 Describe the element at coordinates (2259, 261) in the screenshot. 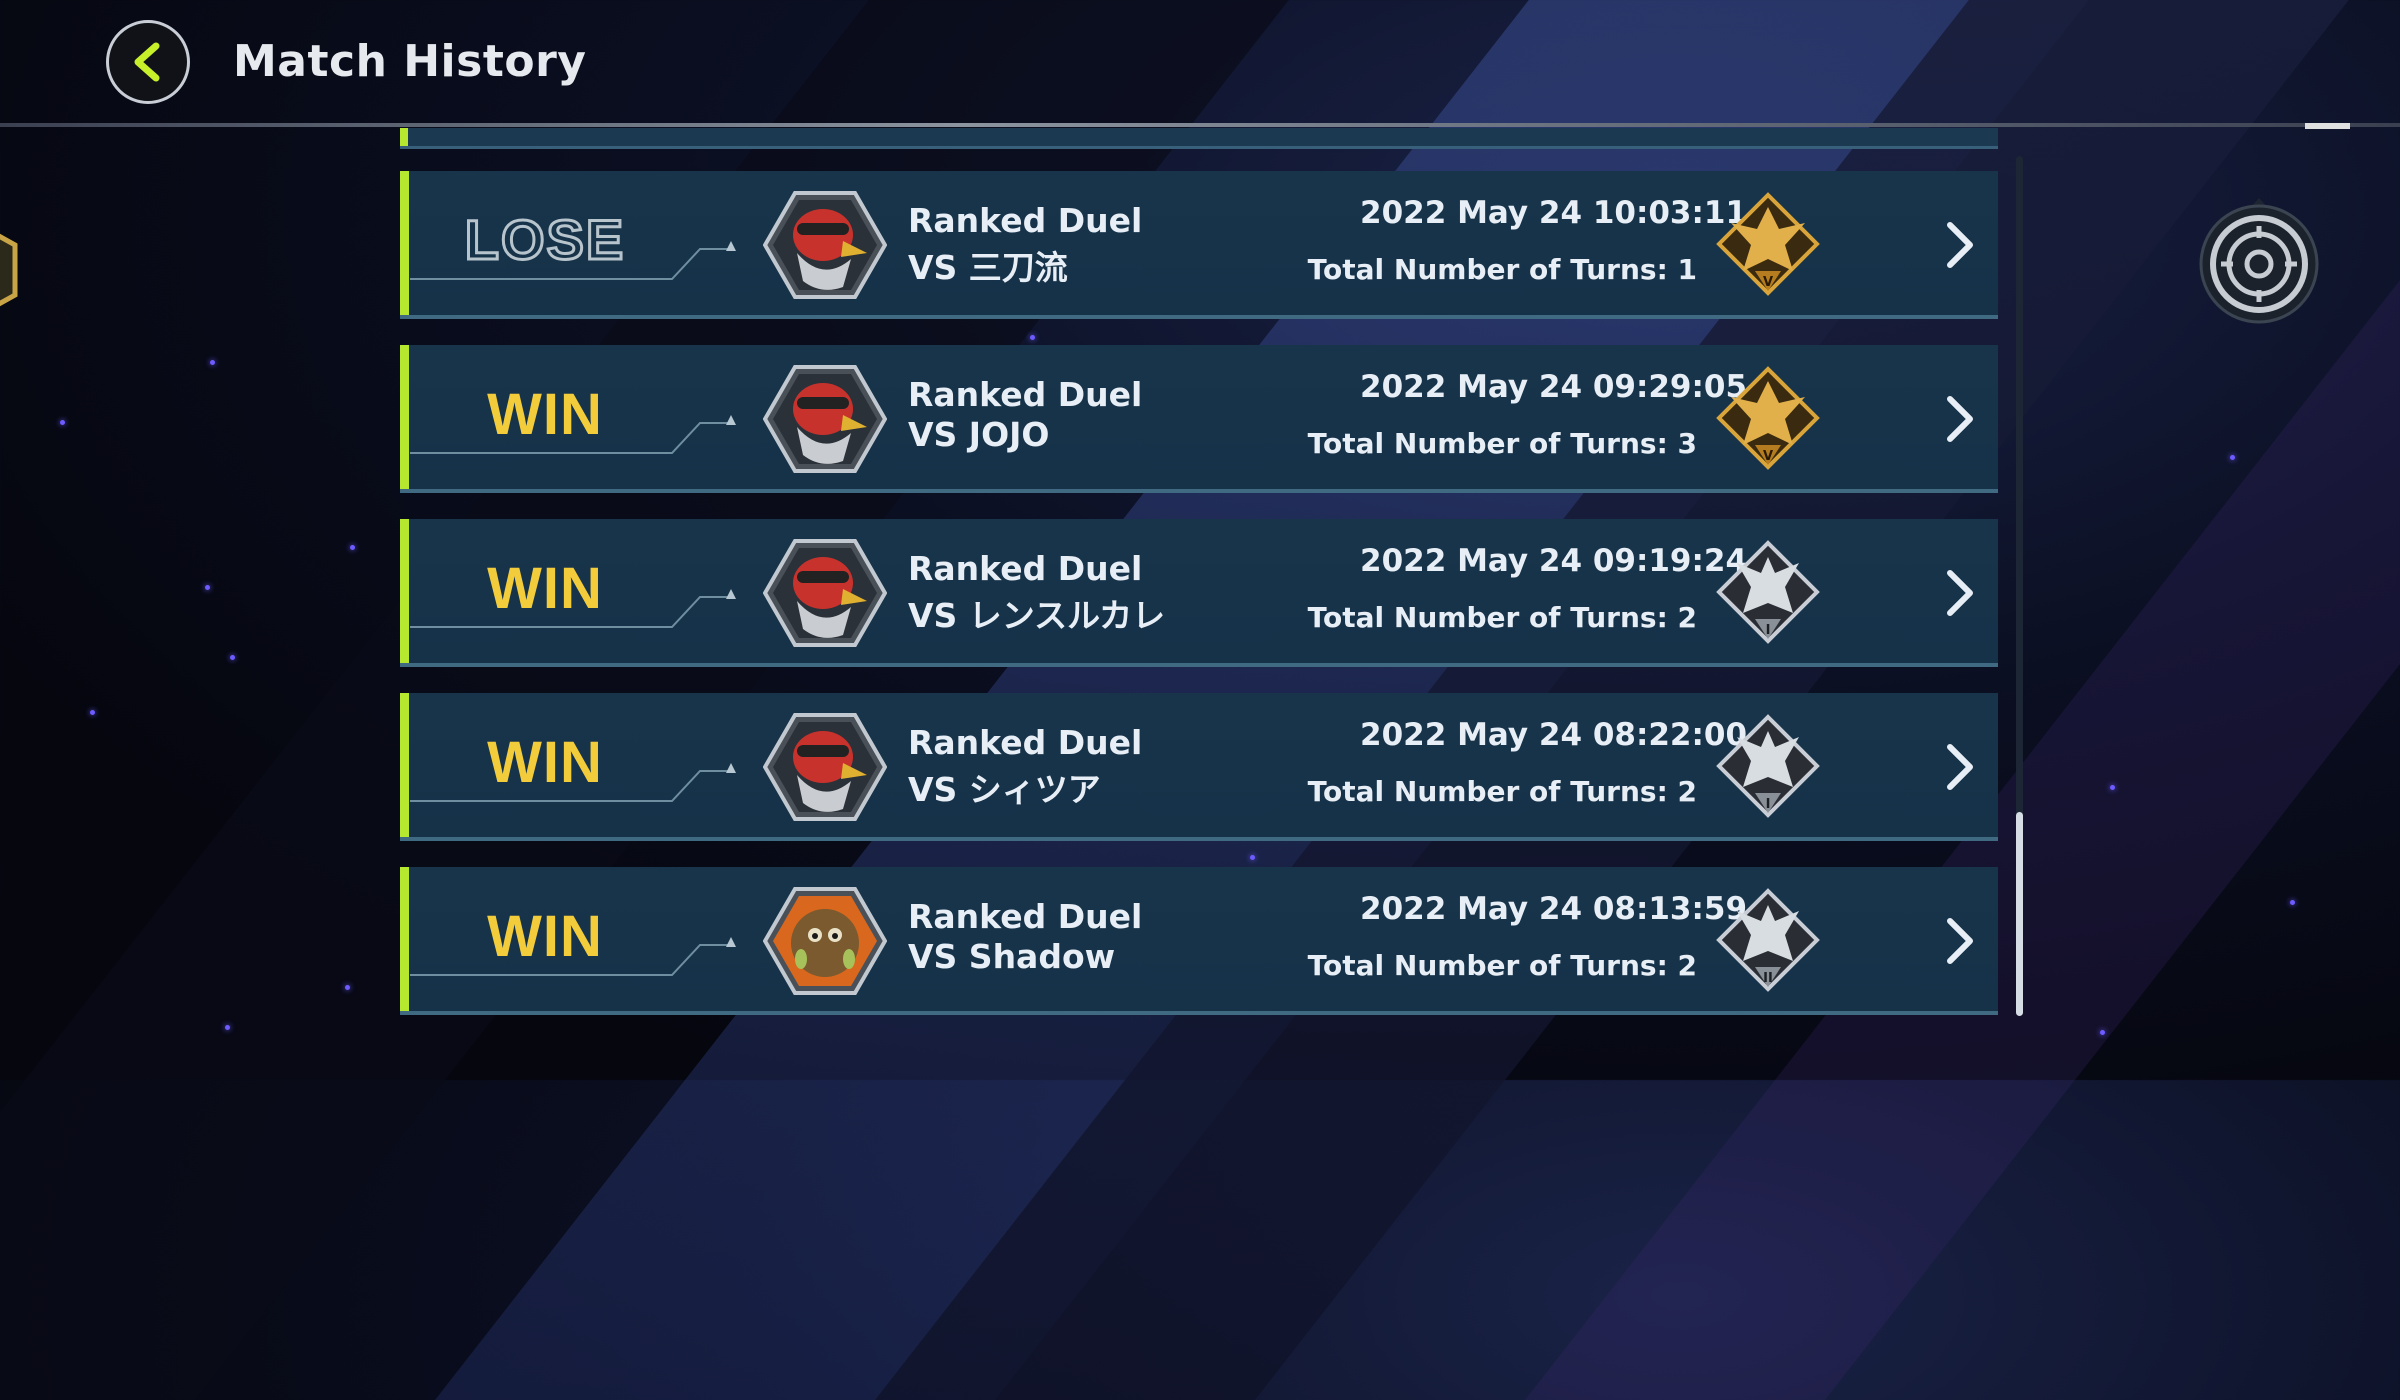

I see `target-icon` at that location.